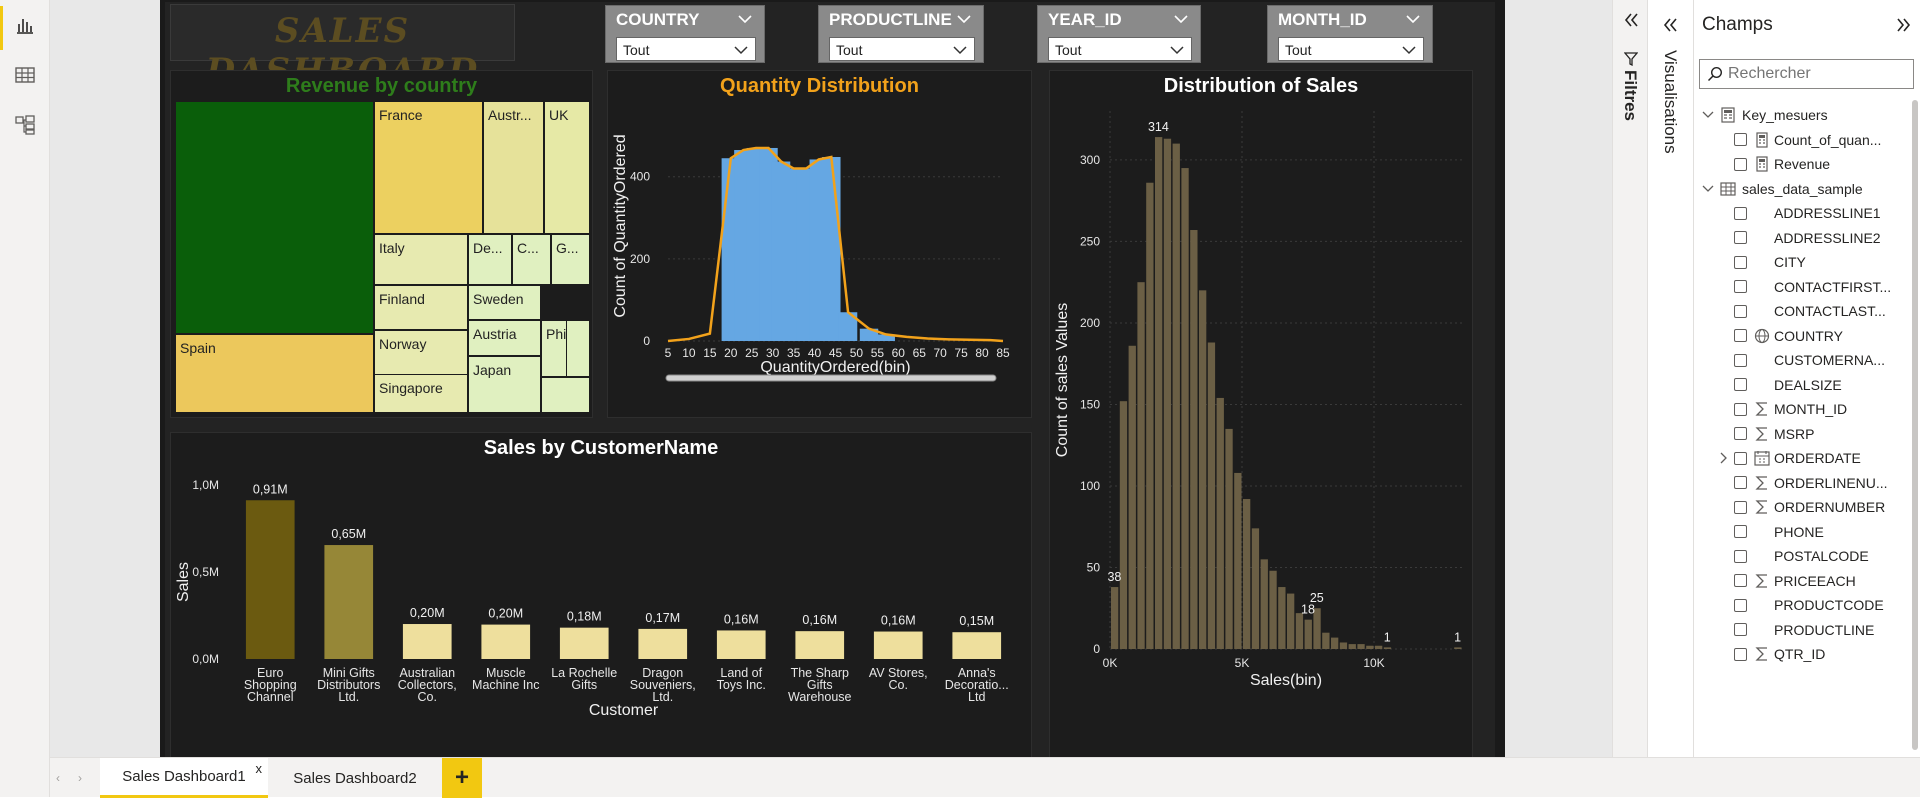 The height and width of the screenshot is (798, 1920). I want to click on slicer-country-value: Tout, so click(636, 50).